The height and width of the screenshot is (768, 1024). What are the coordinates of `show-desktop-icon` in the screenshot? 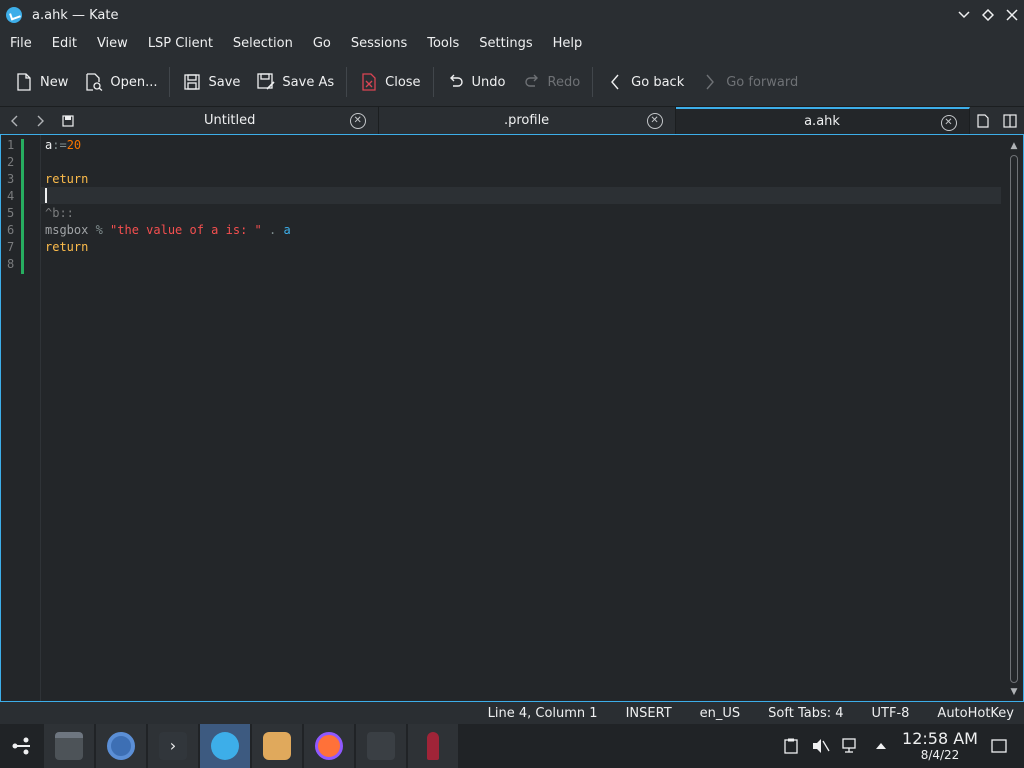 It's located at (999, 746).